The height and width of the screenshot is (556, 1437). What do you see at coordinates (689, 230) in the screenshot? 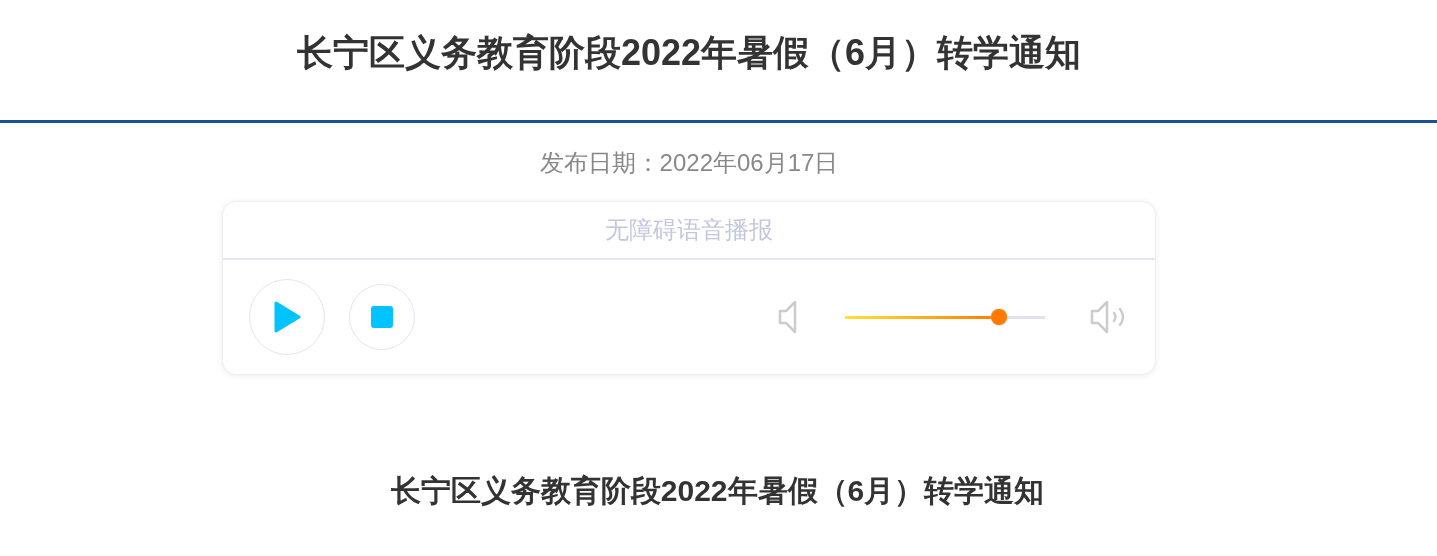
I see `player-label: 无障碍语音播报` at bounding box center [689, 230].